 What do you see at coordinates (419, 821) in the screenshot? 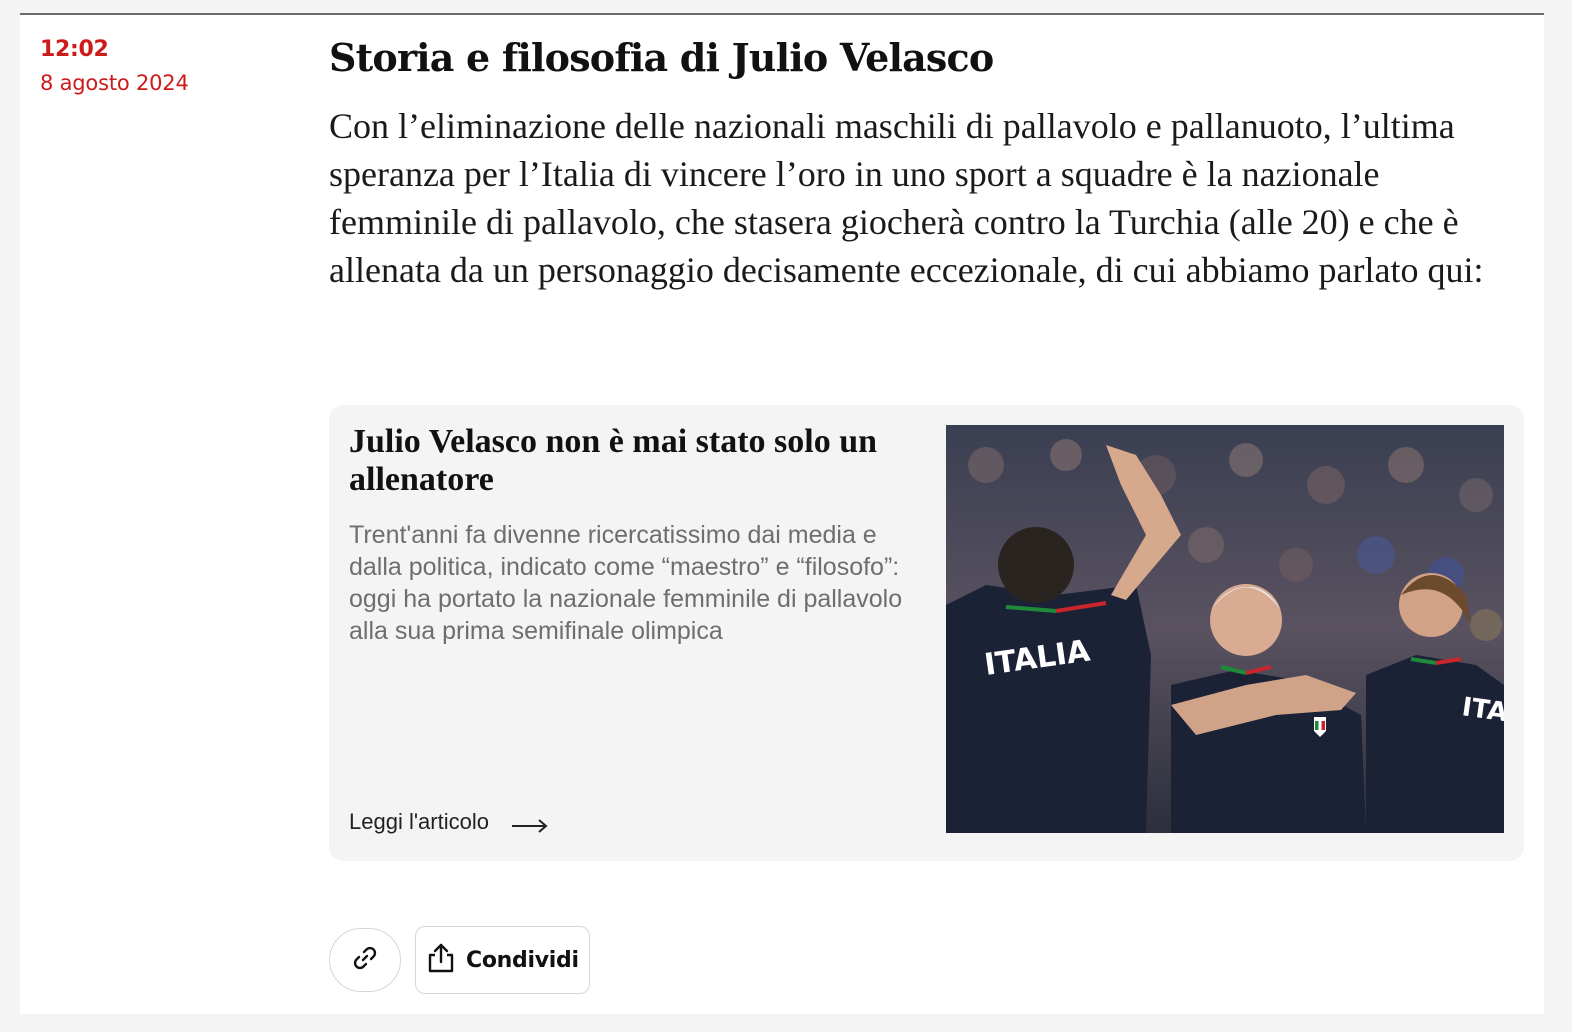
I see `read-article-label: Leggi l'articolo` at bounding box center [419, 821].